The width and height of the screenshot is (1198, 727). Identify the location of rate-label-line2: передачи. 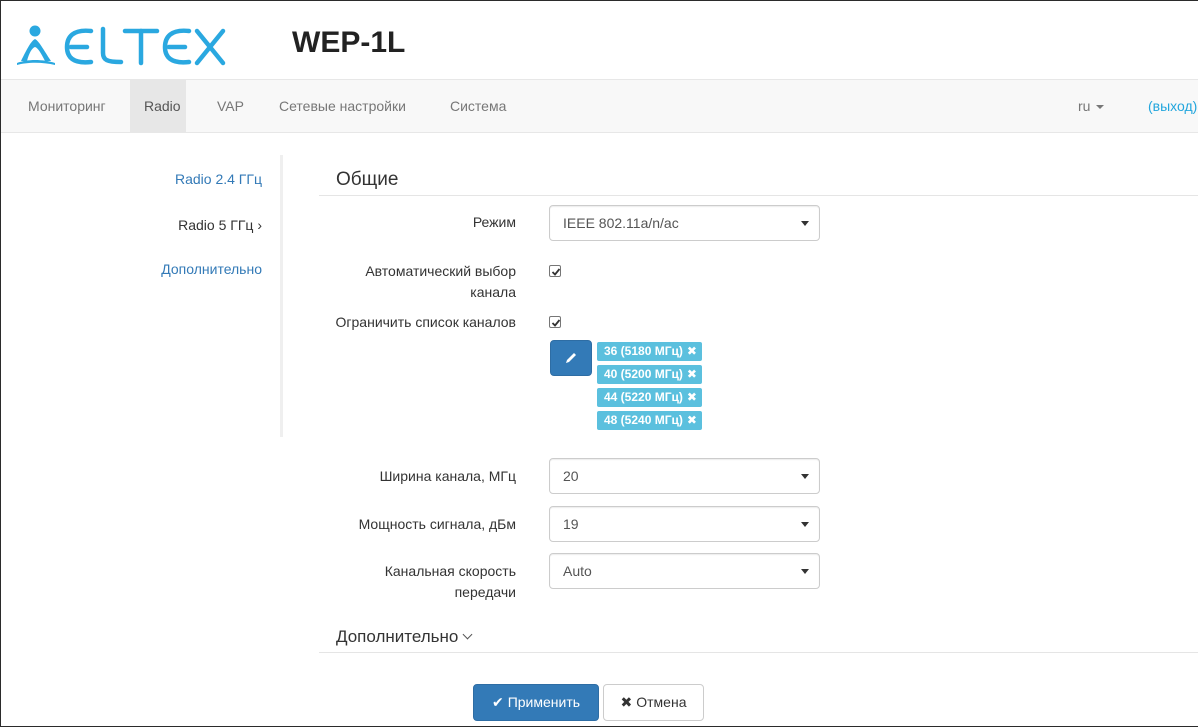
(485, 592).